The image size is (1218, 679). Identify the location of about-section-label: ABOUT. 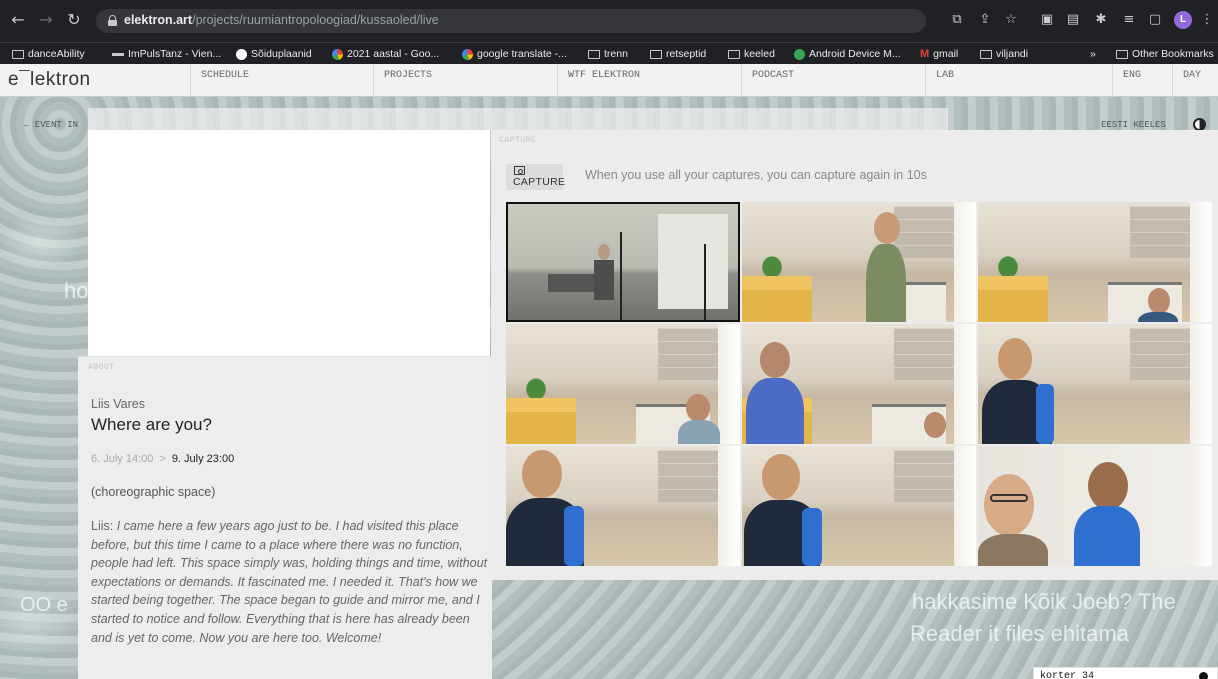
(101, 367).